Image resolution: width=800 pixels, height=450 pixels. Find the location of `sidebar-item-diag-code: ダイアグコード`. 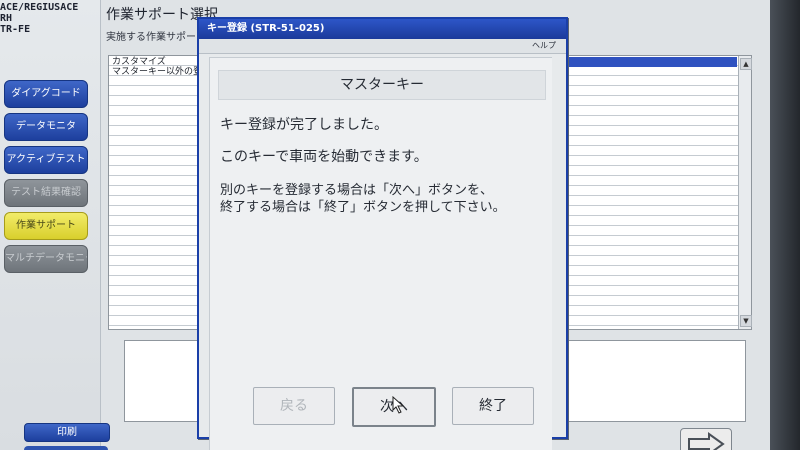

sidebar-item-diag-code: ダイアグコード is located at coordinates (46, 94).